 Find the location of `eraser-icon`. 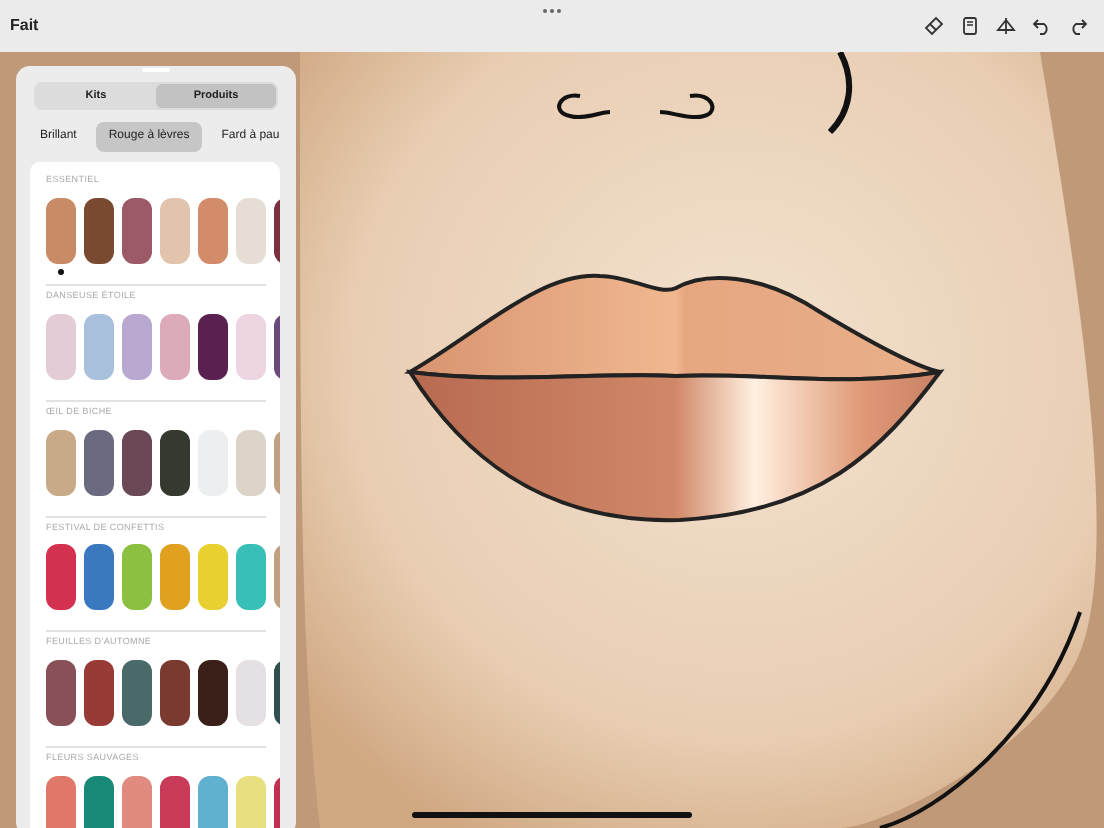

eraser-icon is located at coordinates (934, 26).